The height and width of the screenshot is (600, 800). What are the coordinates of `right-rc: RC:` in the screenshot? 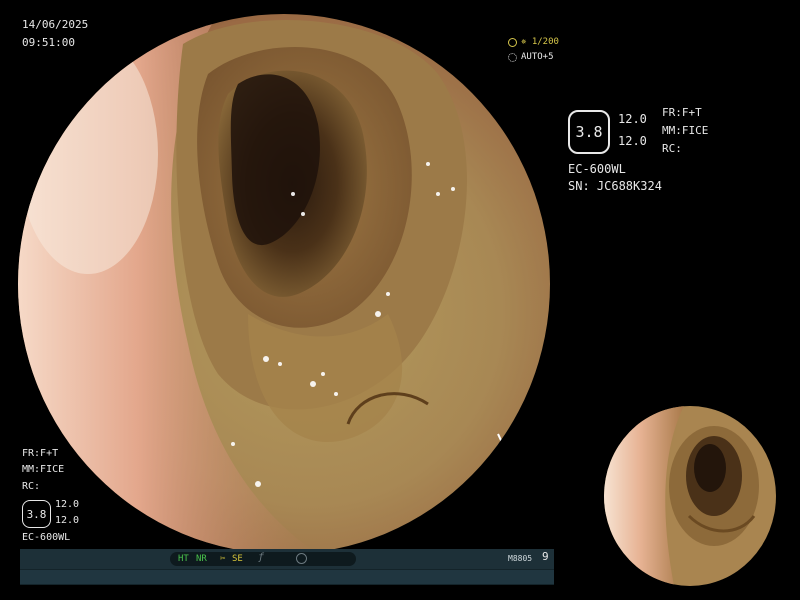 It's located at (672, 148).